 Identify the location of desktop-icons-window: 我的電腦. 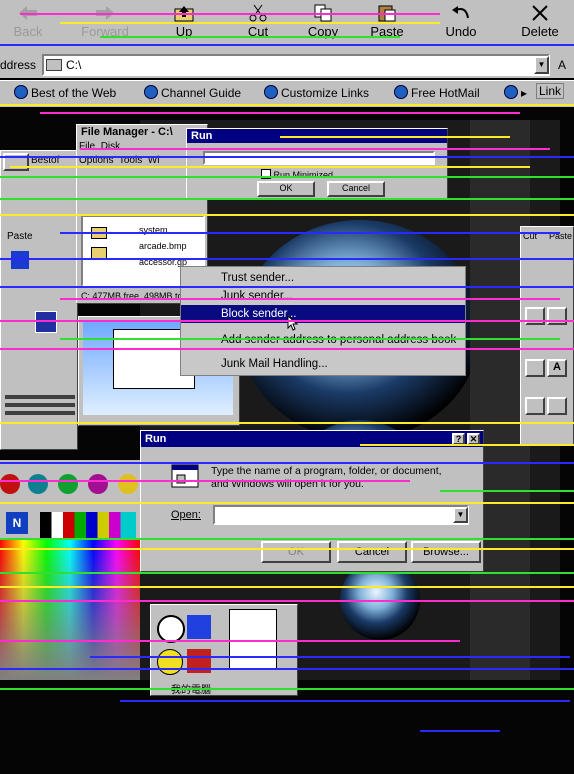
(224, 650).